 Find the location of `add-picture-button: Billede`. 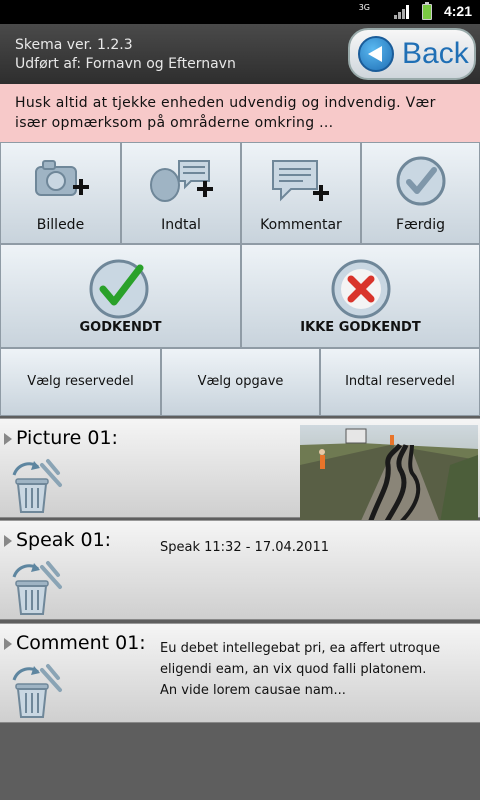

add-picture-button: Billede is located at coordinates (60, 193).